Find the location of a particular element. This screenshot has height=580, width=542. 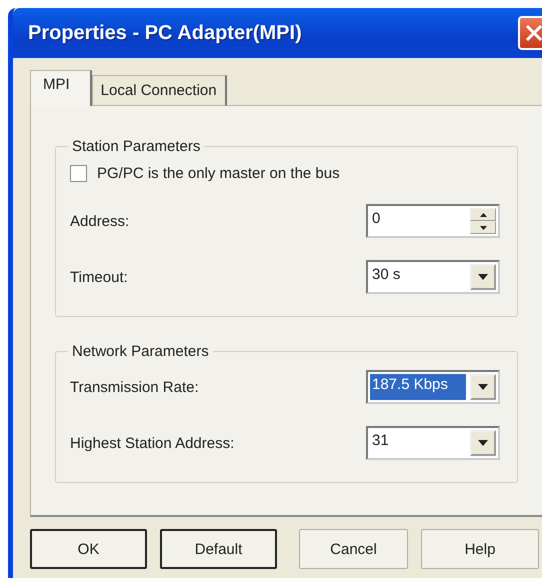

field-label: Address: is located at coordinates (100, 221).